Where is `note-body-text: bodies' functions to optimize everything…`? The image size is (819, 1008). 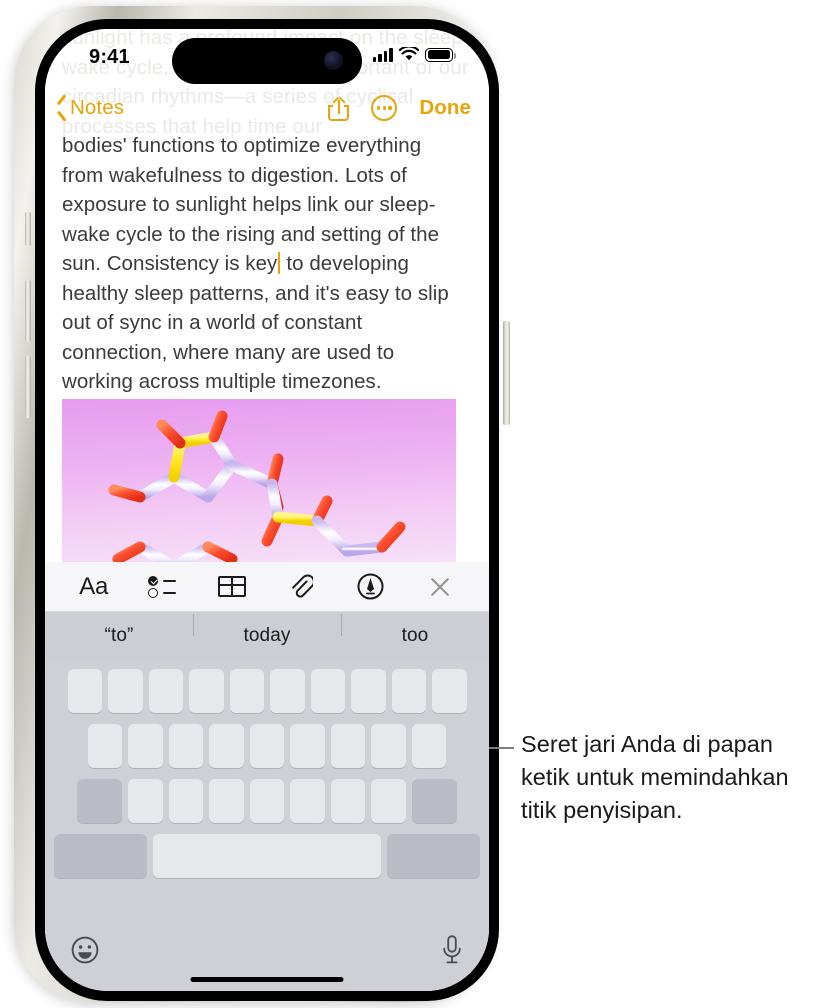
note-body-text: bodies' functions to optimize everything… is located at coordinates (265, 264).